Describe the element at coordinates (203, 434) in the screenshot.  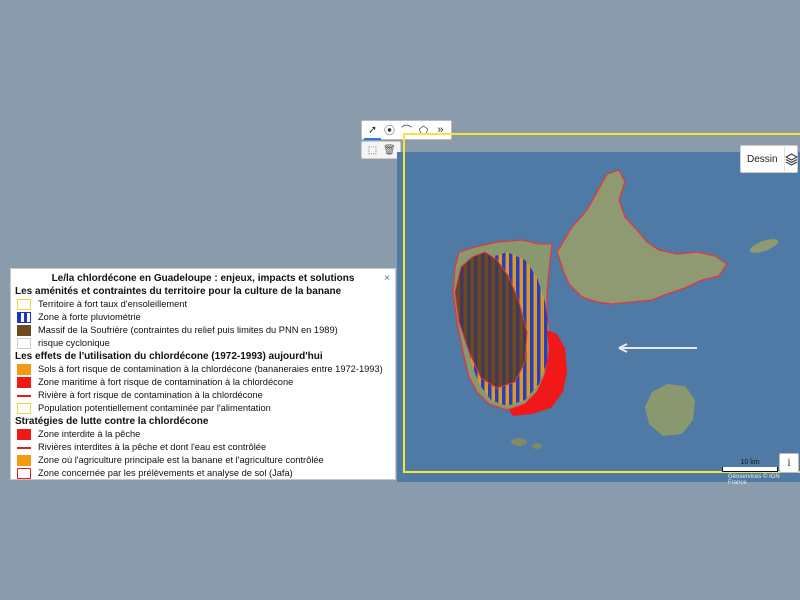
I see `legend-item: Zone interdite à la pêche` at that location.